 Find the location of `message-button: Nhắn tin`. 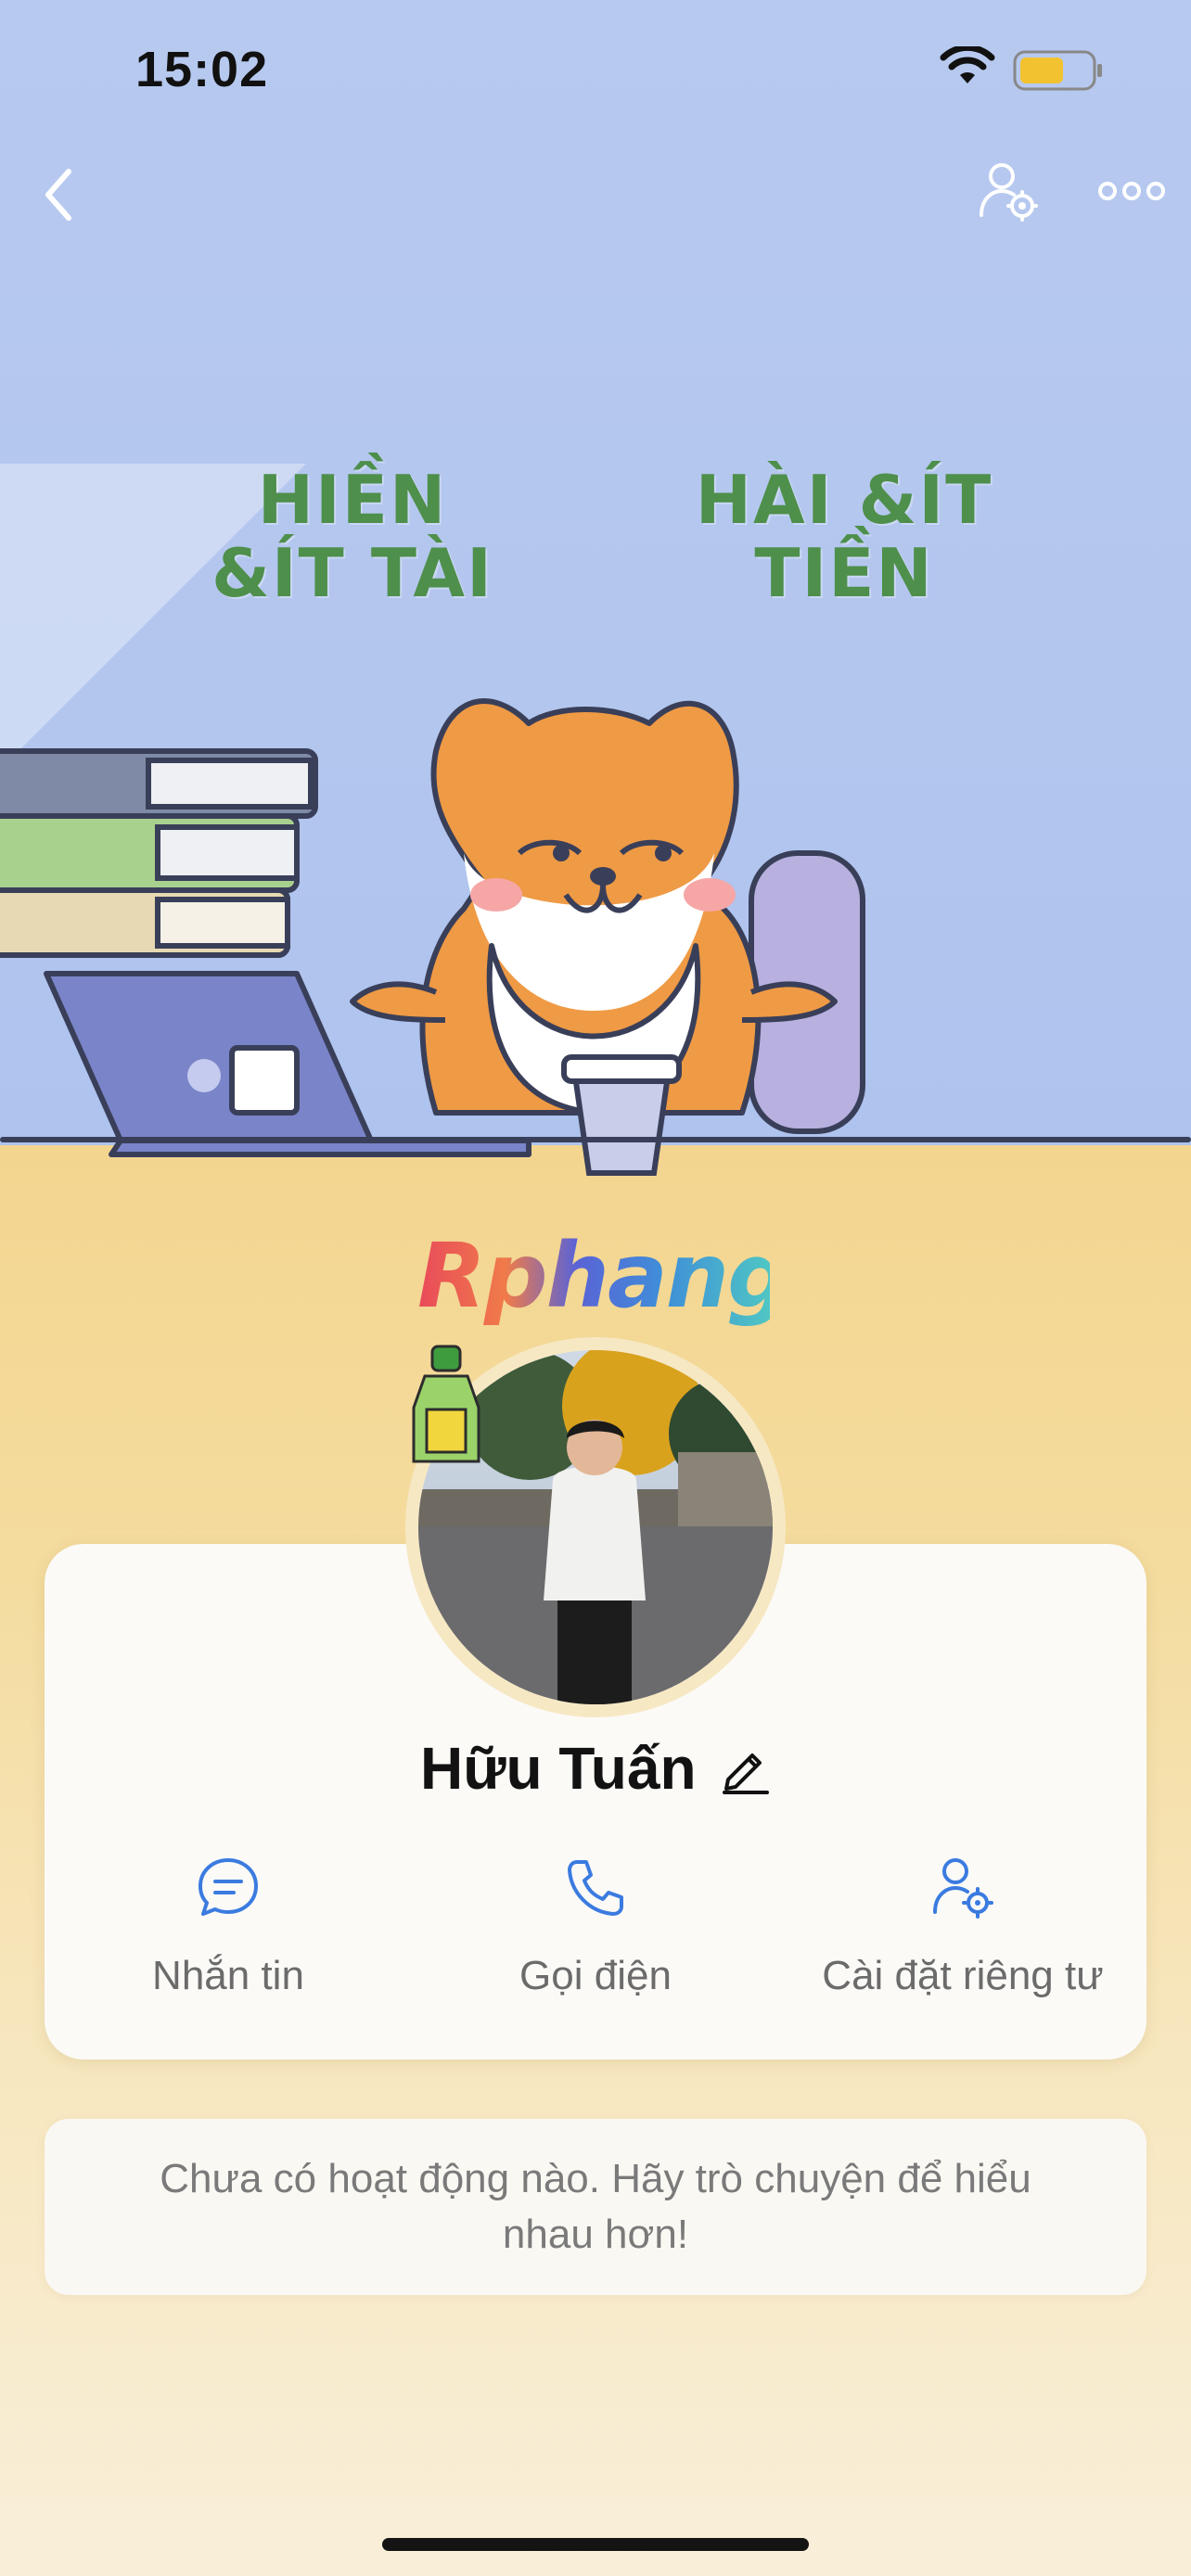

message-button: Nhắn tin is located at coordinates (228, 1938).